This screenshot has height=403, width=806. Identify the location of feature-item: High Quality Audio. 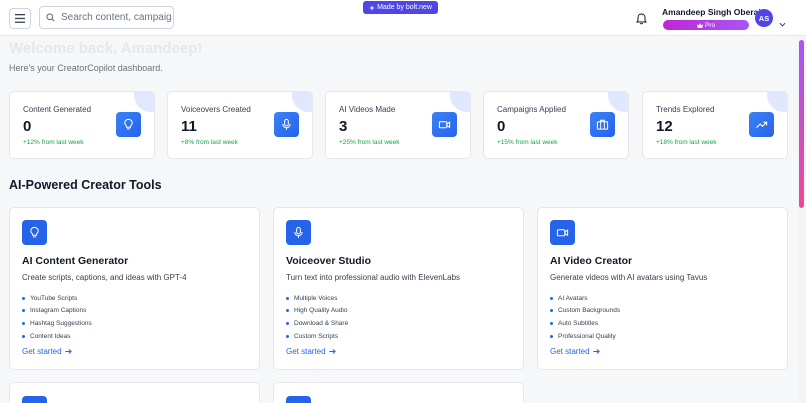
(317, 311).